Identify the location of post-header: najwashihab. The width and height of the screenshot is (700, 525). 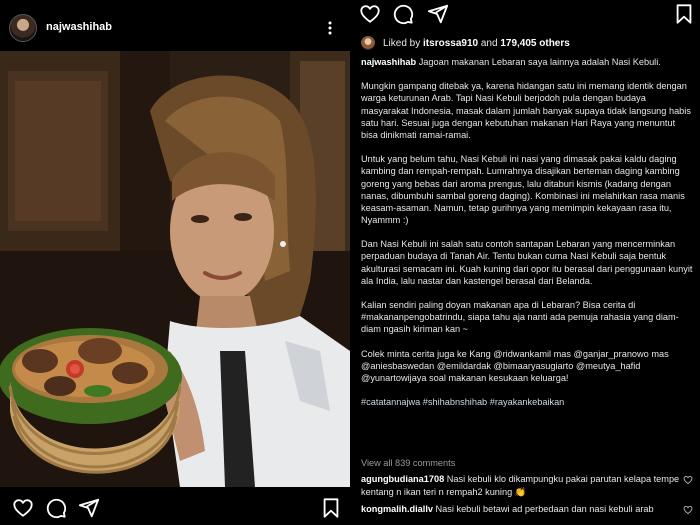
(175, 28).